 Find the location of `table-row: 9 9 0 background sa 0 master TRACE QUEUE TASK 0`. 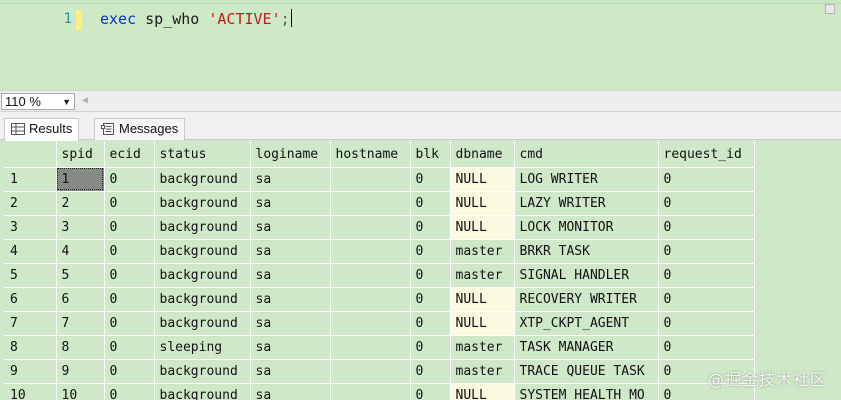

table-row: 9 9 0 background sa 0 master TRACE QUEUE TASK 0 is located at coordinates (379, 371).